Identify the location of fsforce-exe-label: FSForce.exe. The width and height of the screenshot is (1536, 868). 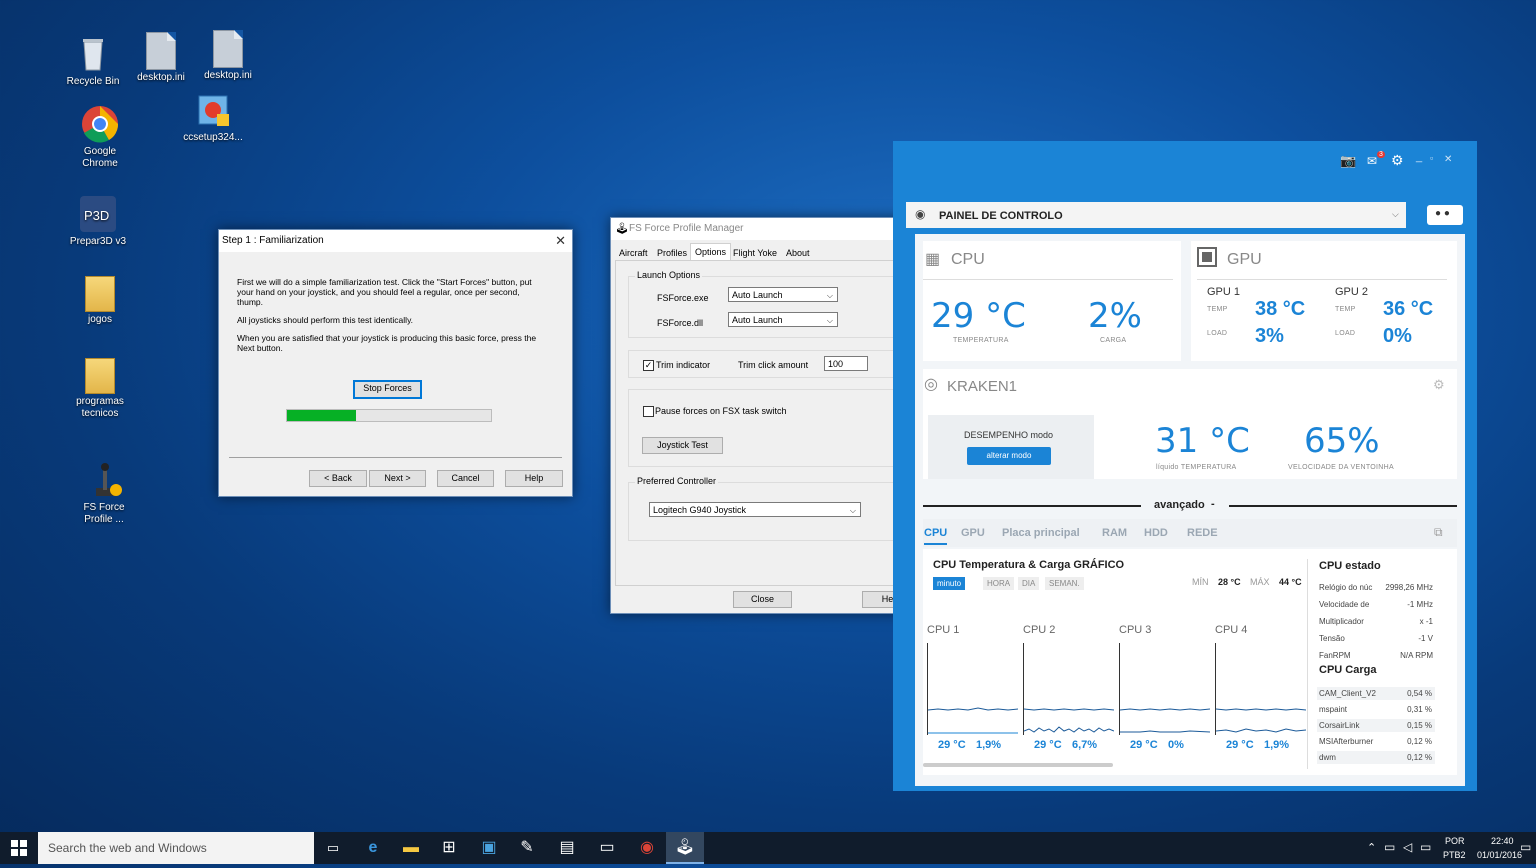
(683, 298).